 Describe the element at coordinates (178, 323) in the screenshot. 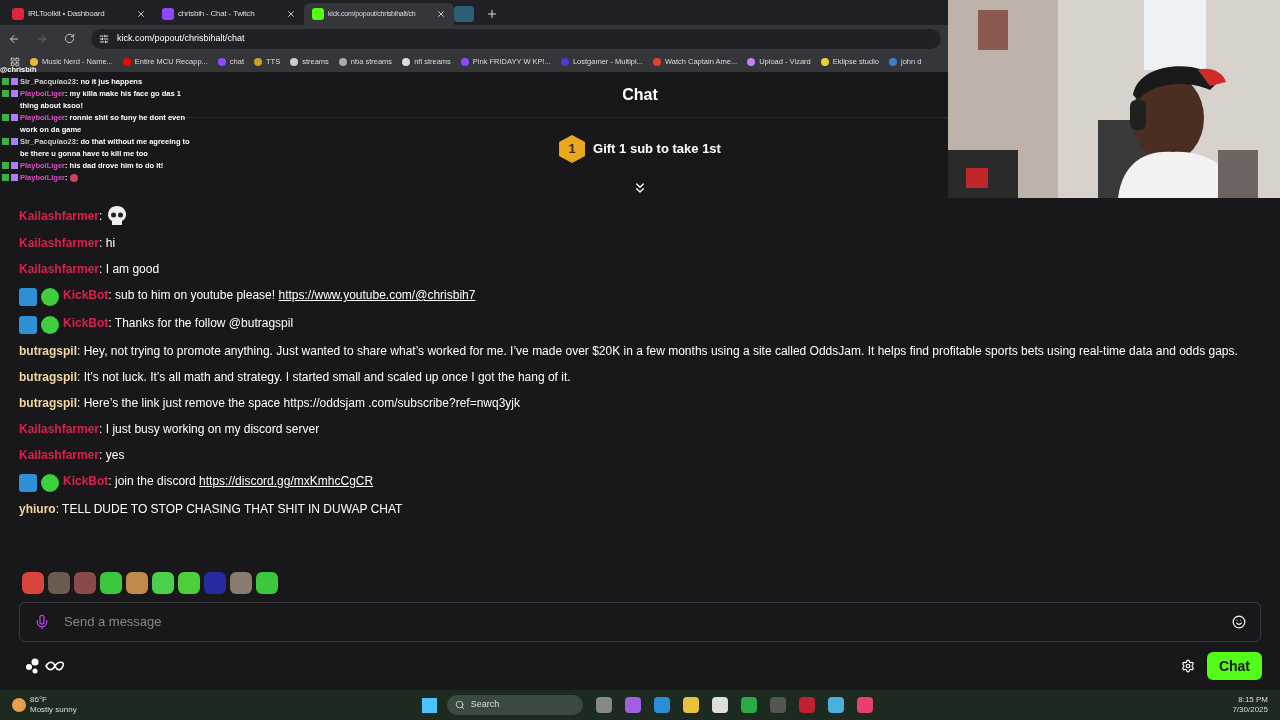

I see `chat-message: KickBot: Thanks for the follow @butragspil` at that location.